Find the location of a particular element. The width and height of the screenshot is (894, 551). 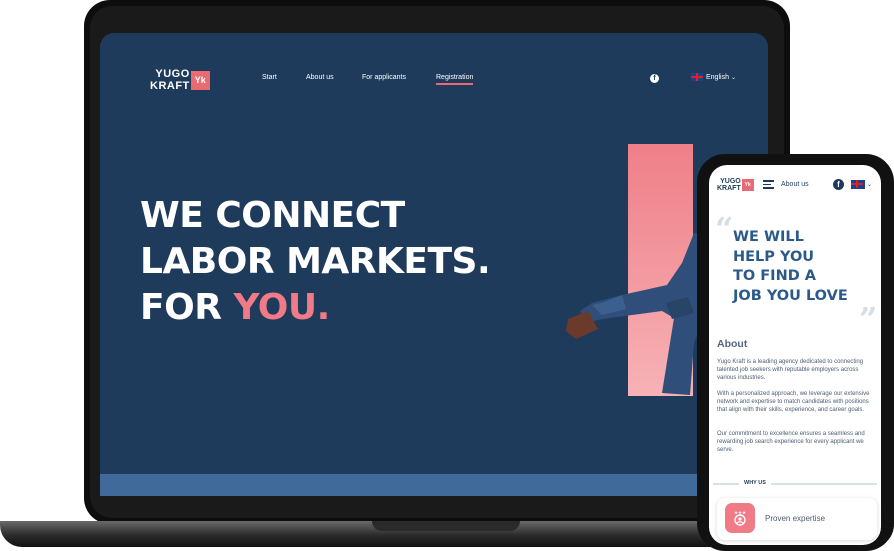

hero-line-2: LABOR MARKETS. is located at coordinates (315, 261).